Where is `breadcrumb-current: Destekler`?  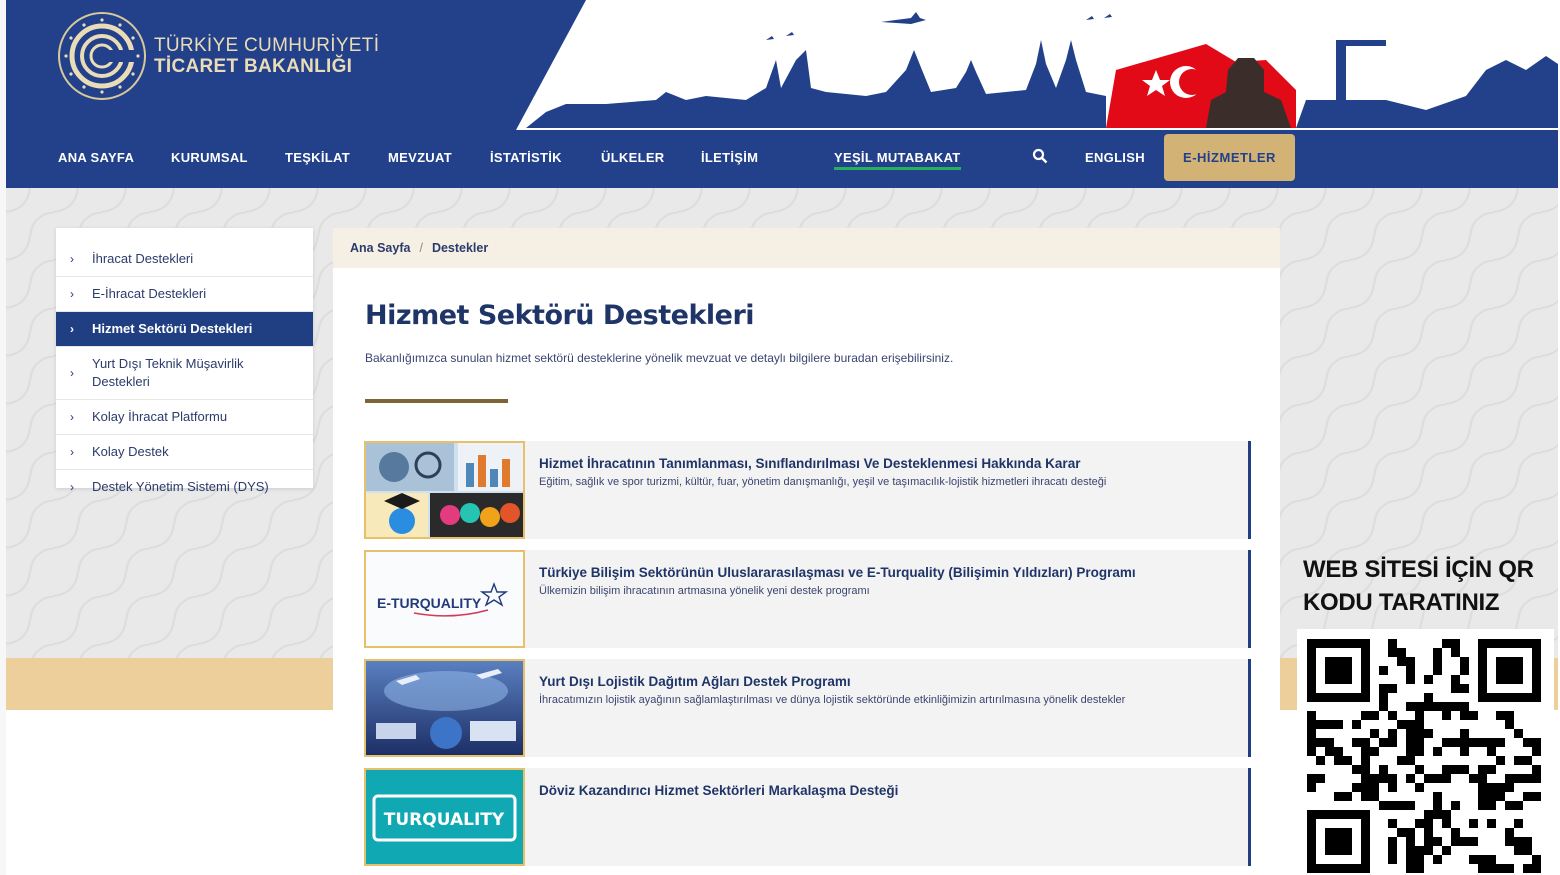
breadcrumb-current: Destekler is located at coordinates (460, 248).